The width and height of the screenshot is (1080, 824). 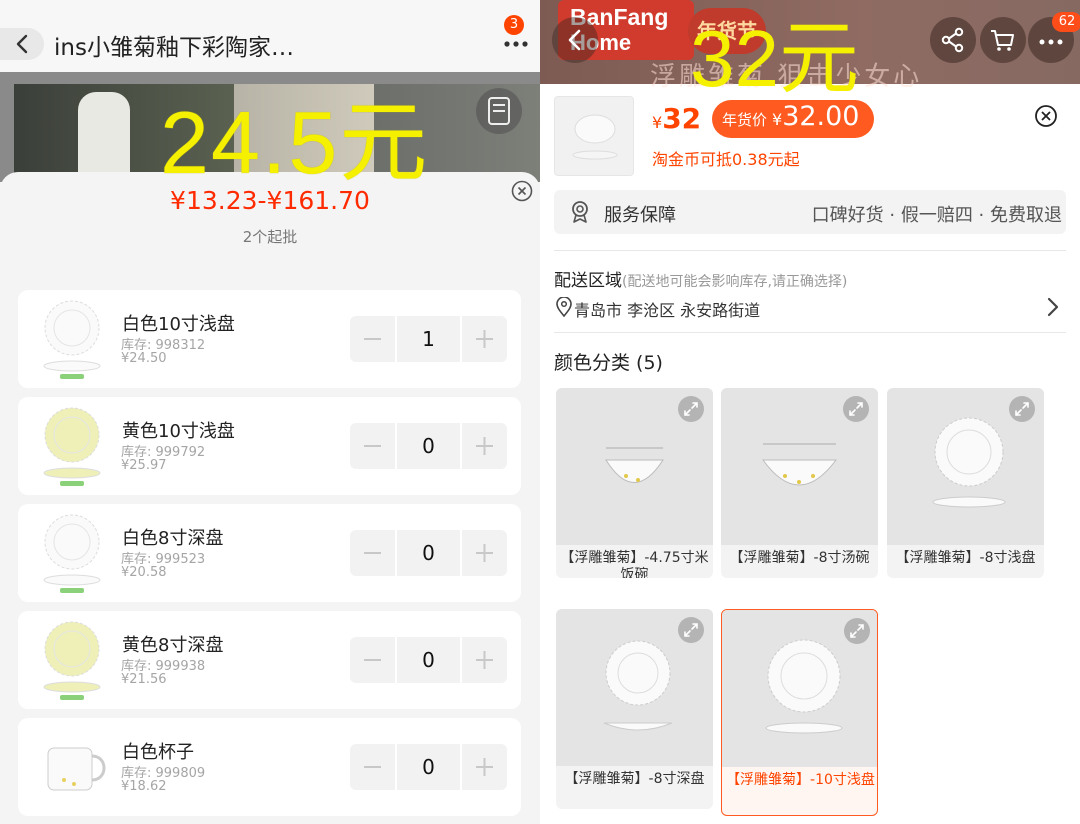 I want to click on service-detail: 口碑好货 · 假一赔四 · 免费取退, so click(x=936, y=215).